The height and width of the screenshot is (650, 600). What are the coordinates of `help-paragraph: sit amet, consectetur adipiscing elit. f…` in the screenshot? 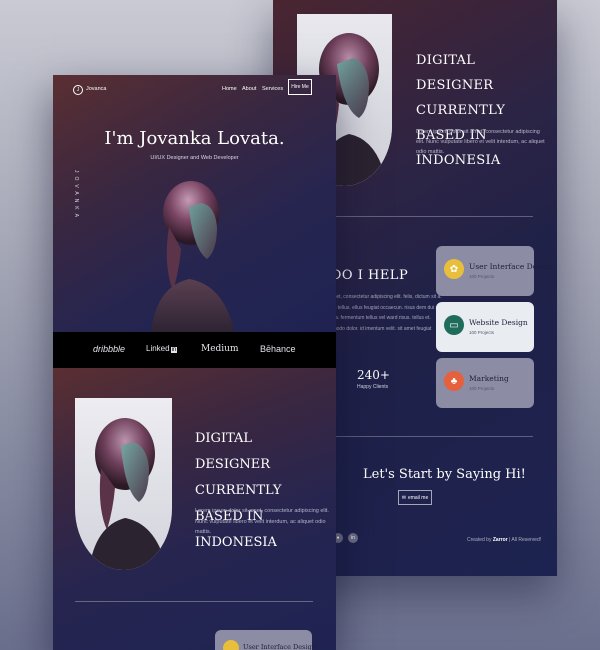 It's located at (382, 313).